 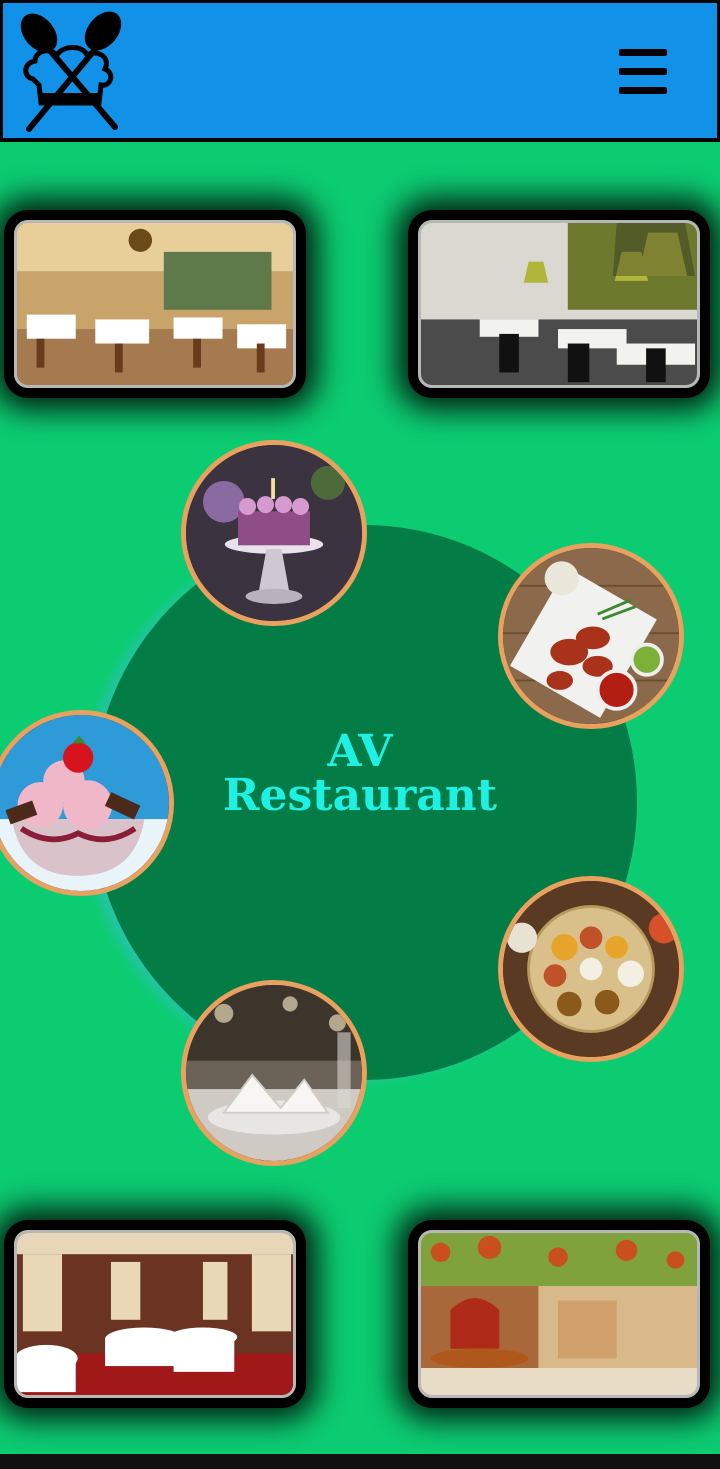 What do you see at coordinates (71, 70) in the screenshot?
I see `restaurant-logo-icon` at bounding box center [71, 70].